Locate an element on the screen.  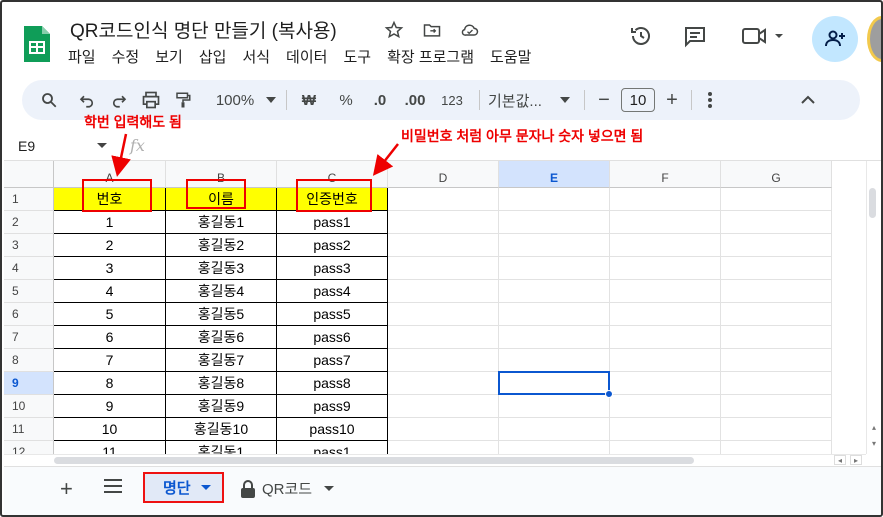
grid-cell: 홍길동2 is located at coordinates (221, 245).